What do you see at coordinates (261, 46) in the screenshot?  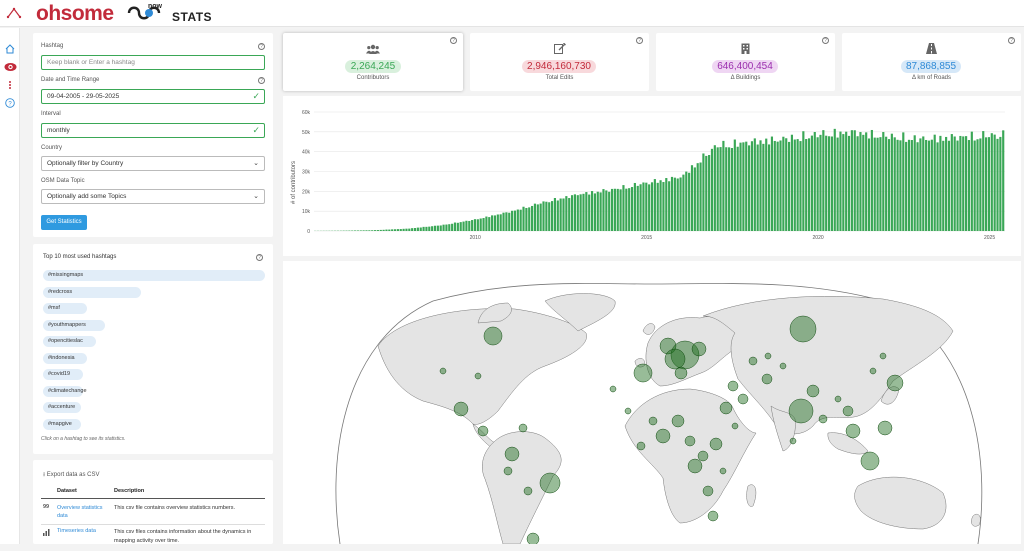 I see `hashtag-help-icon: ?` at bounding box center [261, 46].